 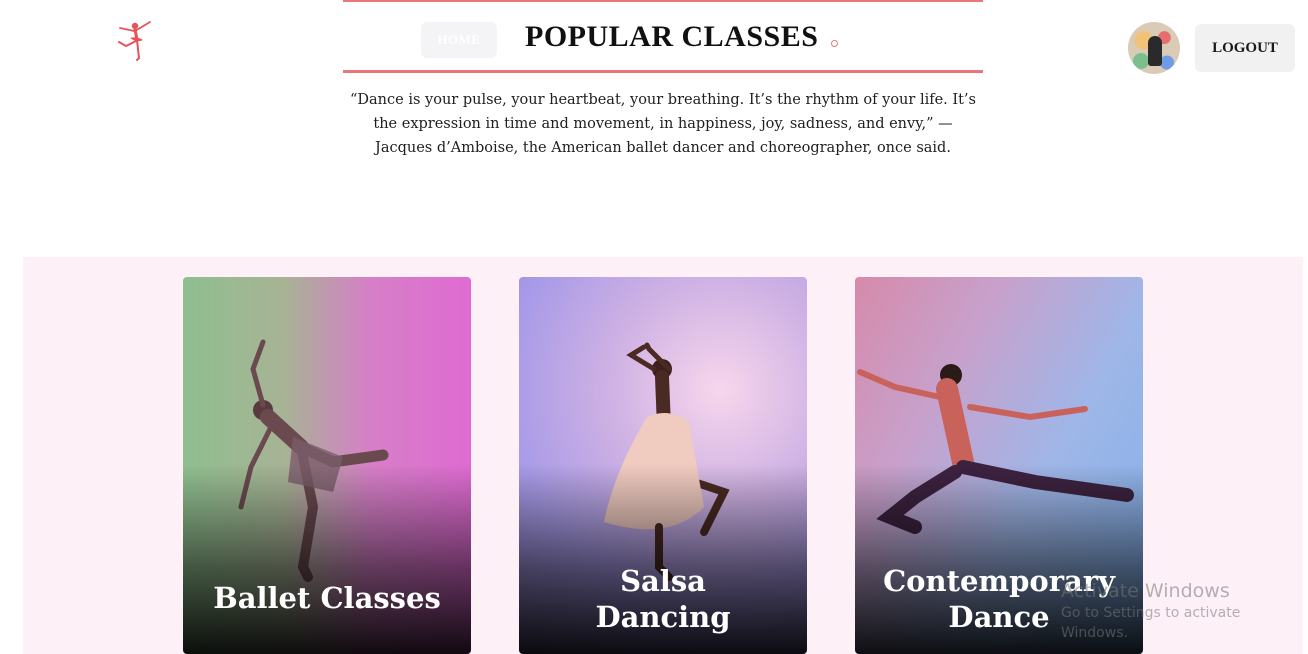 I want to click on page-title: POPULAR CLASSES, so click(x=672, y=36).